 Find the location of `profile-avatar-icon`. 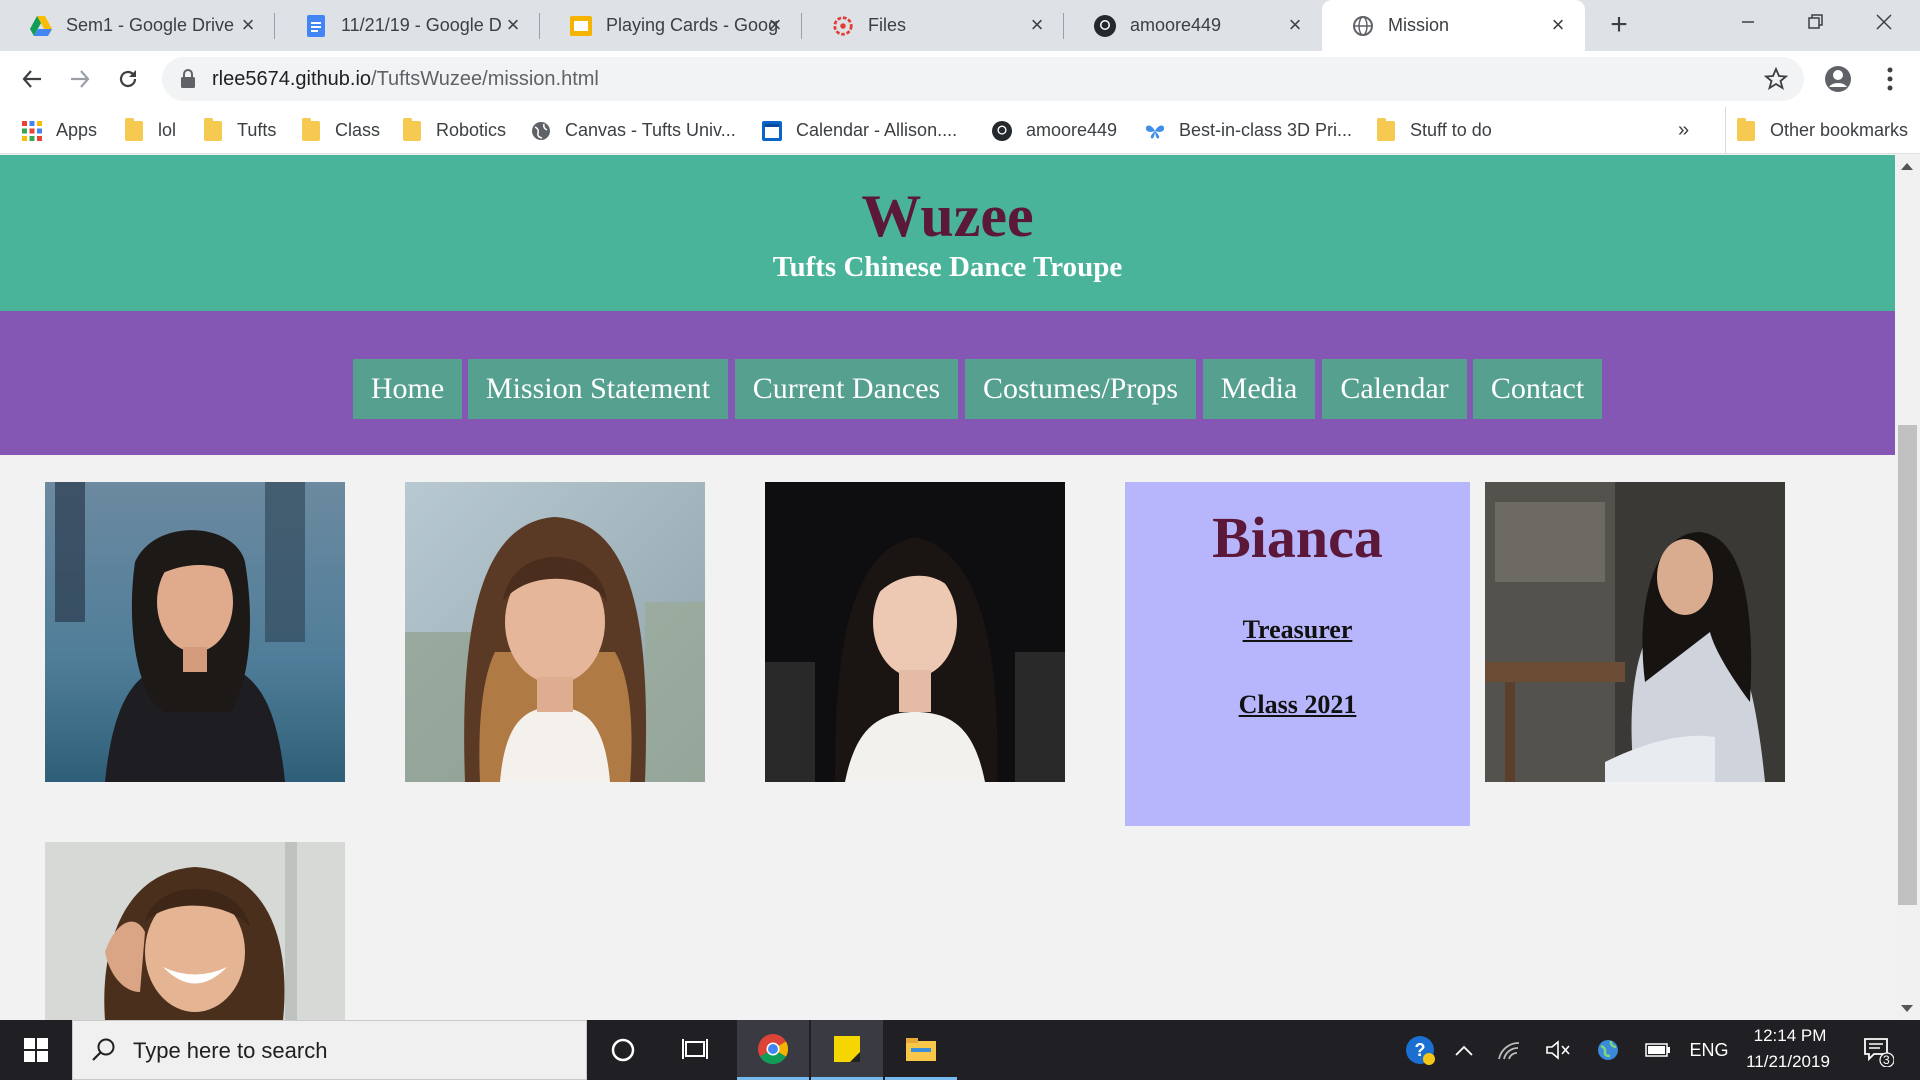

profile-avatar-icon is located at coordinates (1838, 81).